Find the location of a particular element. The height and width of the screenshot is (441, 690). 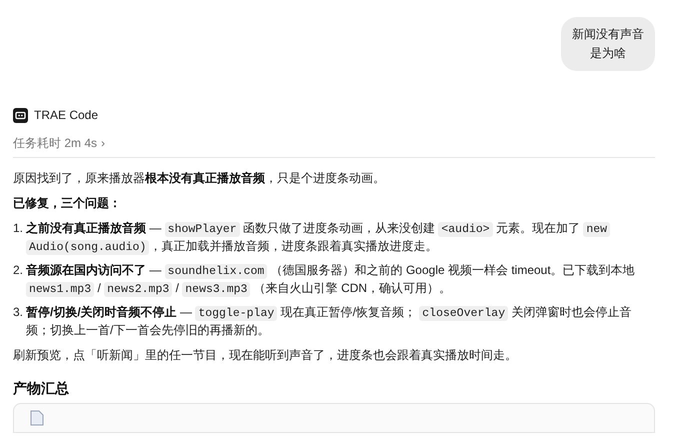

list-number: 1. is located at coordinates (18, 228).